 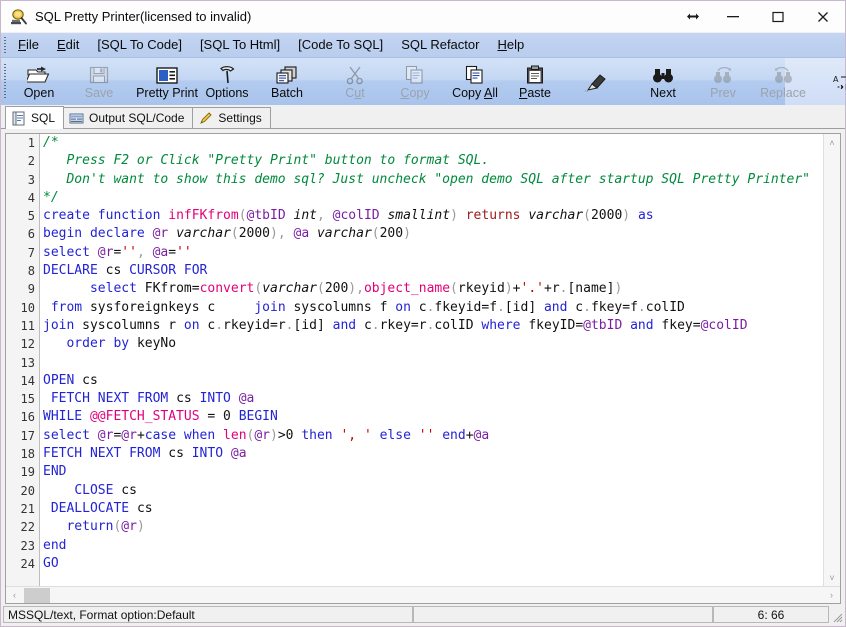 I want to click on line-number: 2, so click(x=31, y=161).